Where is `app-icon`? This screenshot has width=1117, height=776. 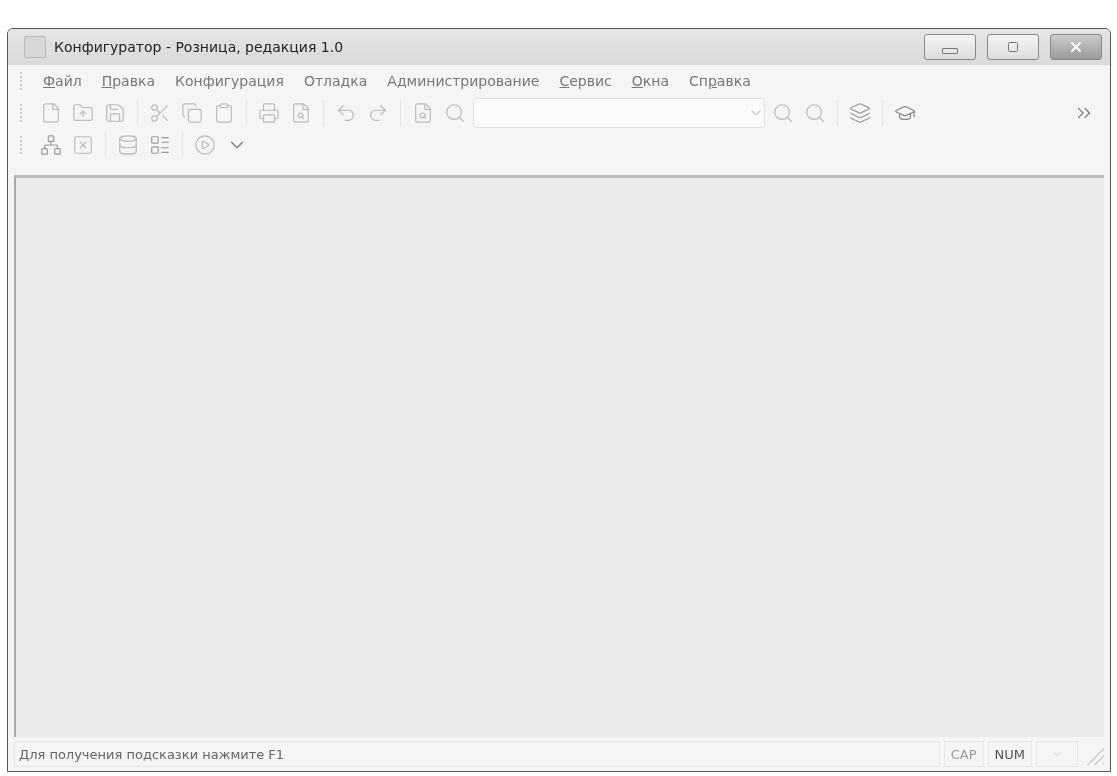 app-icon is located at coordinates (35, 47).